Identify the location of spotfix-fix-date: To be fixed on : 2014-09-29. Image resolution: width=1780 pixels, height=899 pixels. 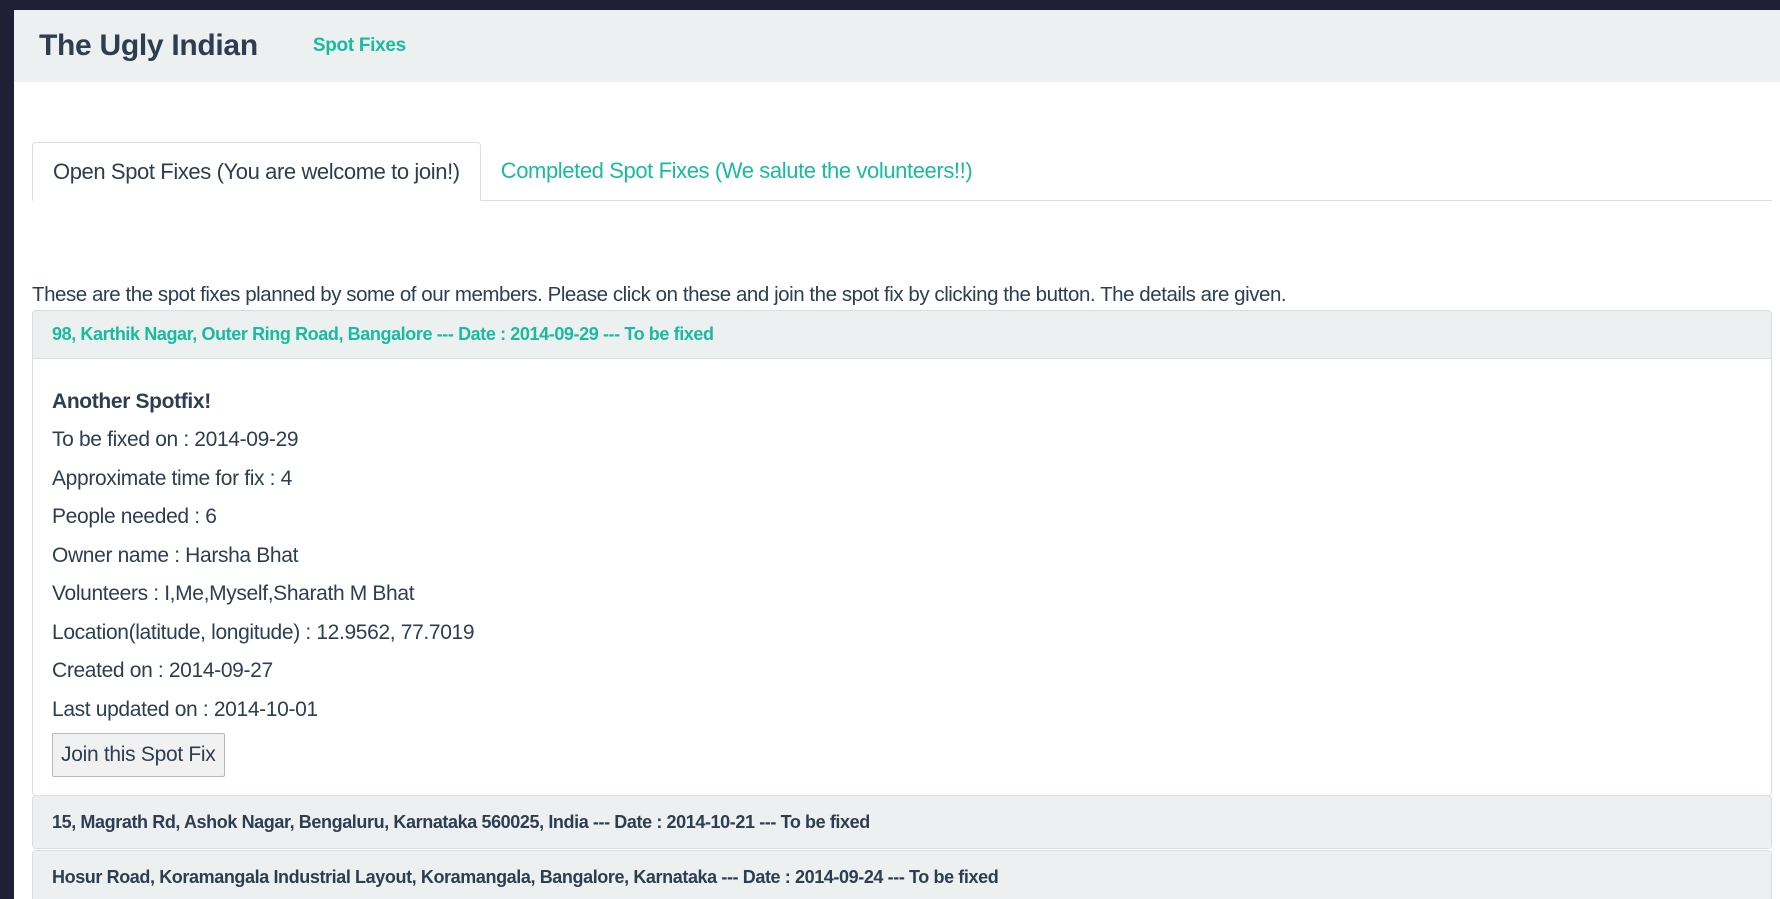
(175, 439).